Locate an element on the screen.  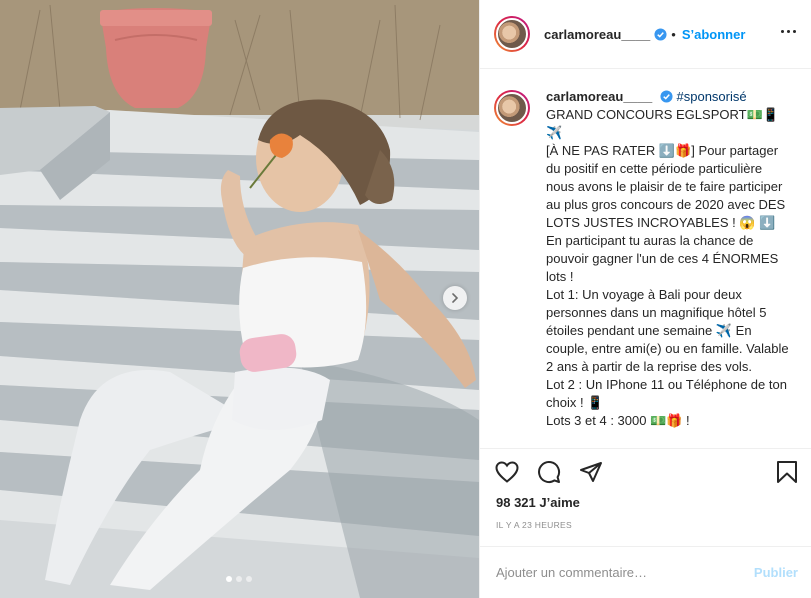
save-button is located at coordinates (787, 472).